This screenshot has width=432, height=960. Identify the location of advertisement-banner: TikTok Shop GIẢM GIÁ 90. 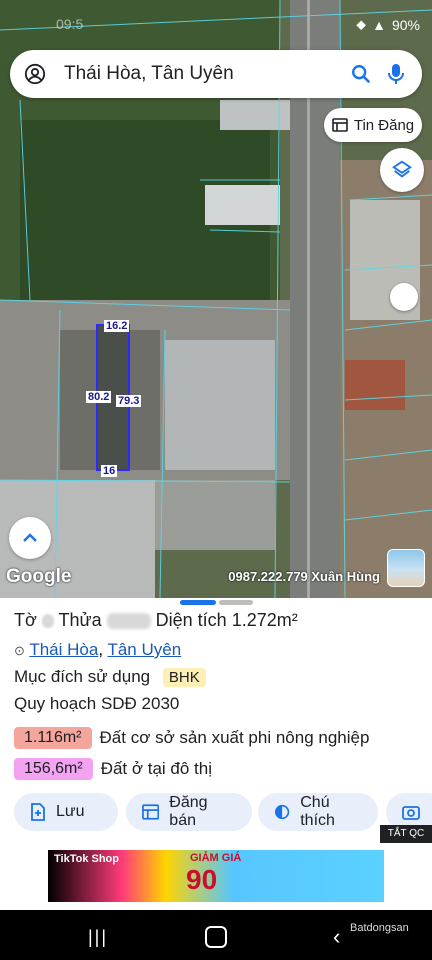
(216, 876).